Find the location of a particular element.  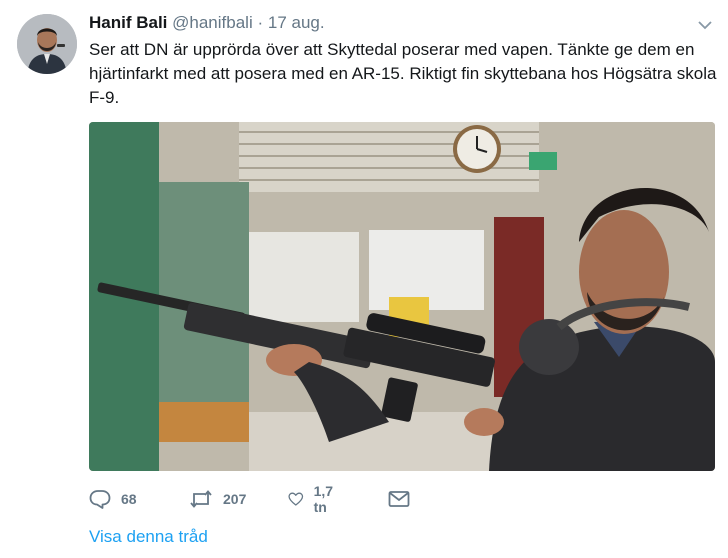

tweet-header: Hanif Bali @hanifbali · 17 aug. is located at coordinates (207, 23).